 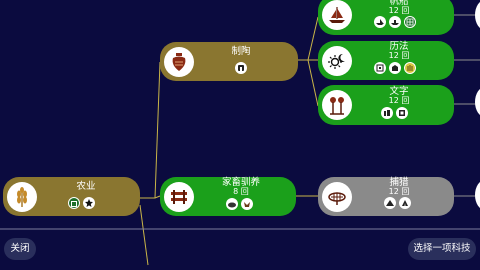 I want to click on shrine-icon, so click(x=241, y=68).